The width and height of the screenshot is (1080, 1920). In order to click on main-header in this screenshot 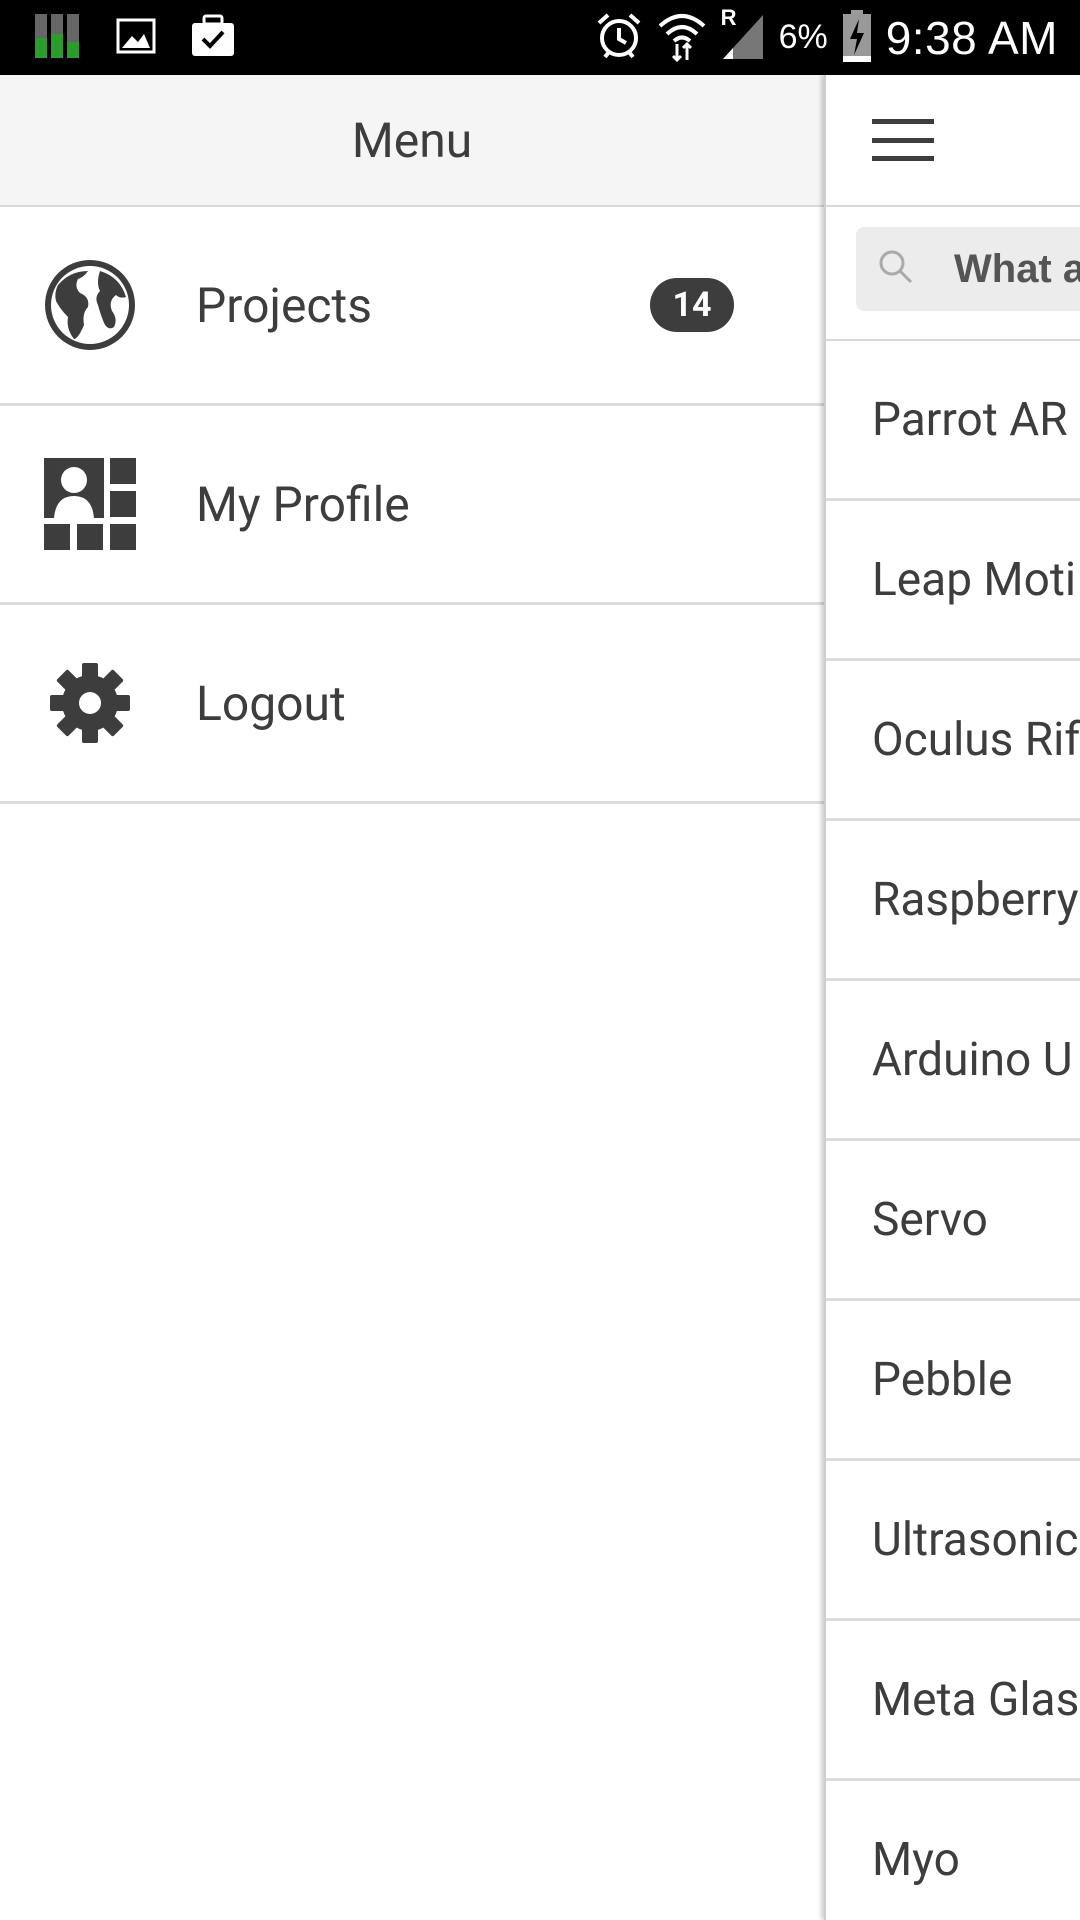, I will do `click(953, 141)`.